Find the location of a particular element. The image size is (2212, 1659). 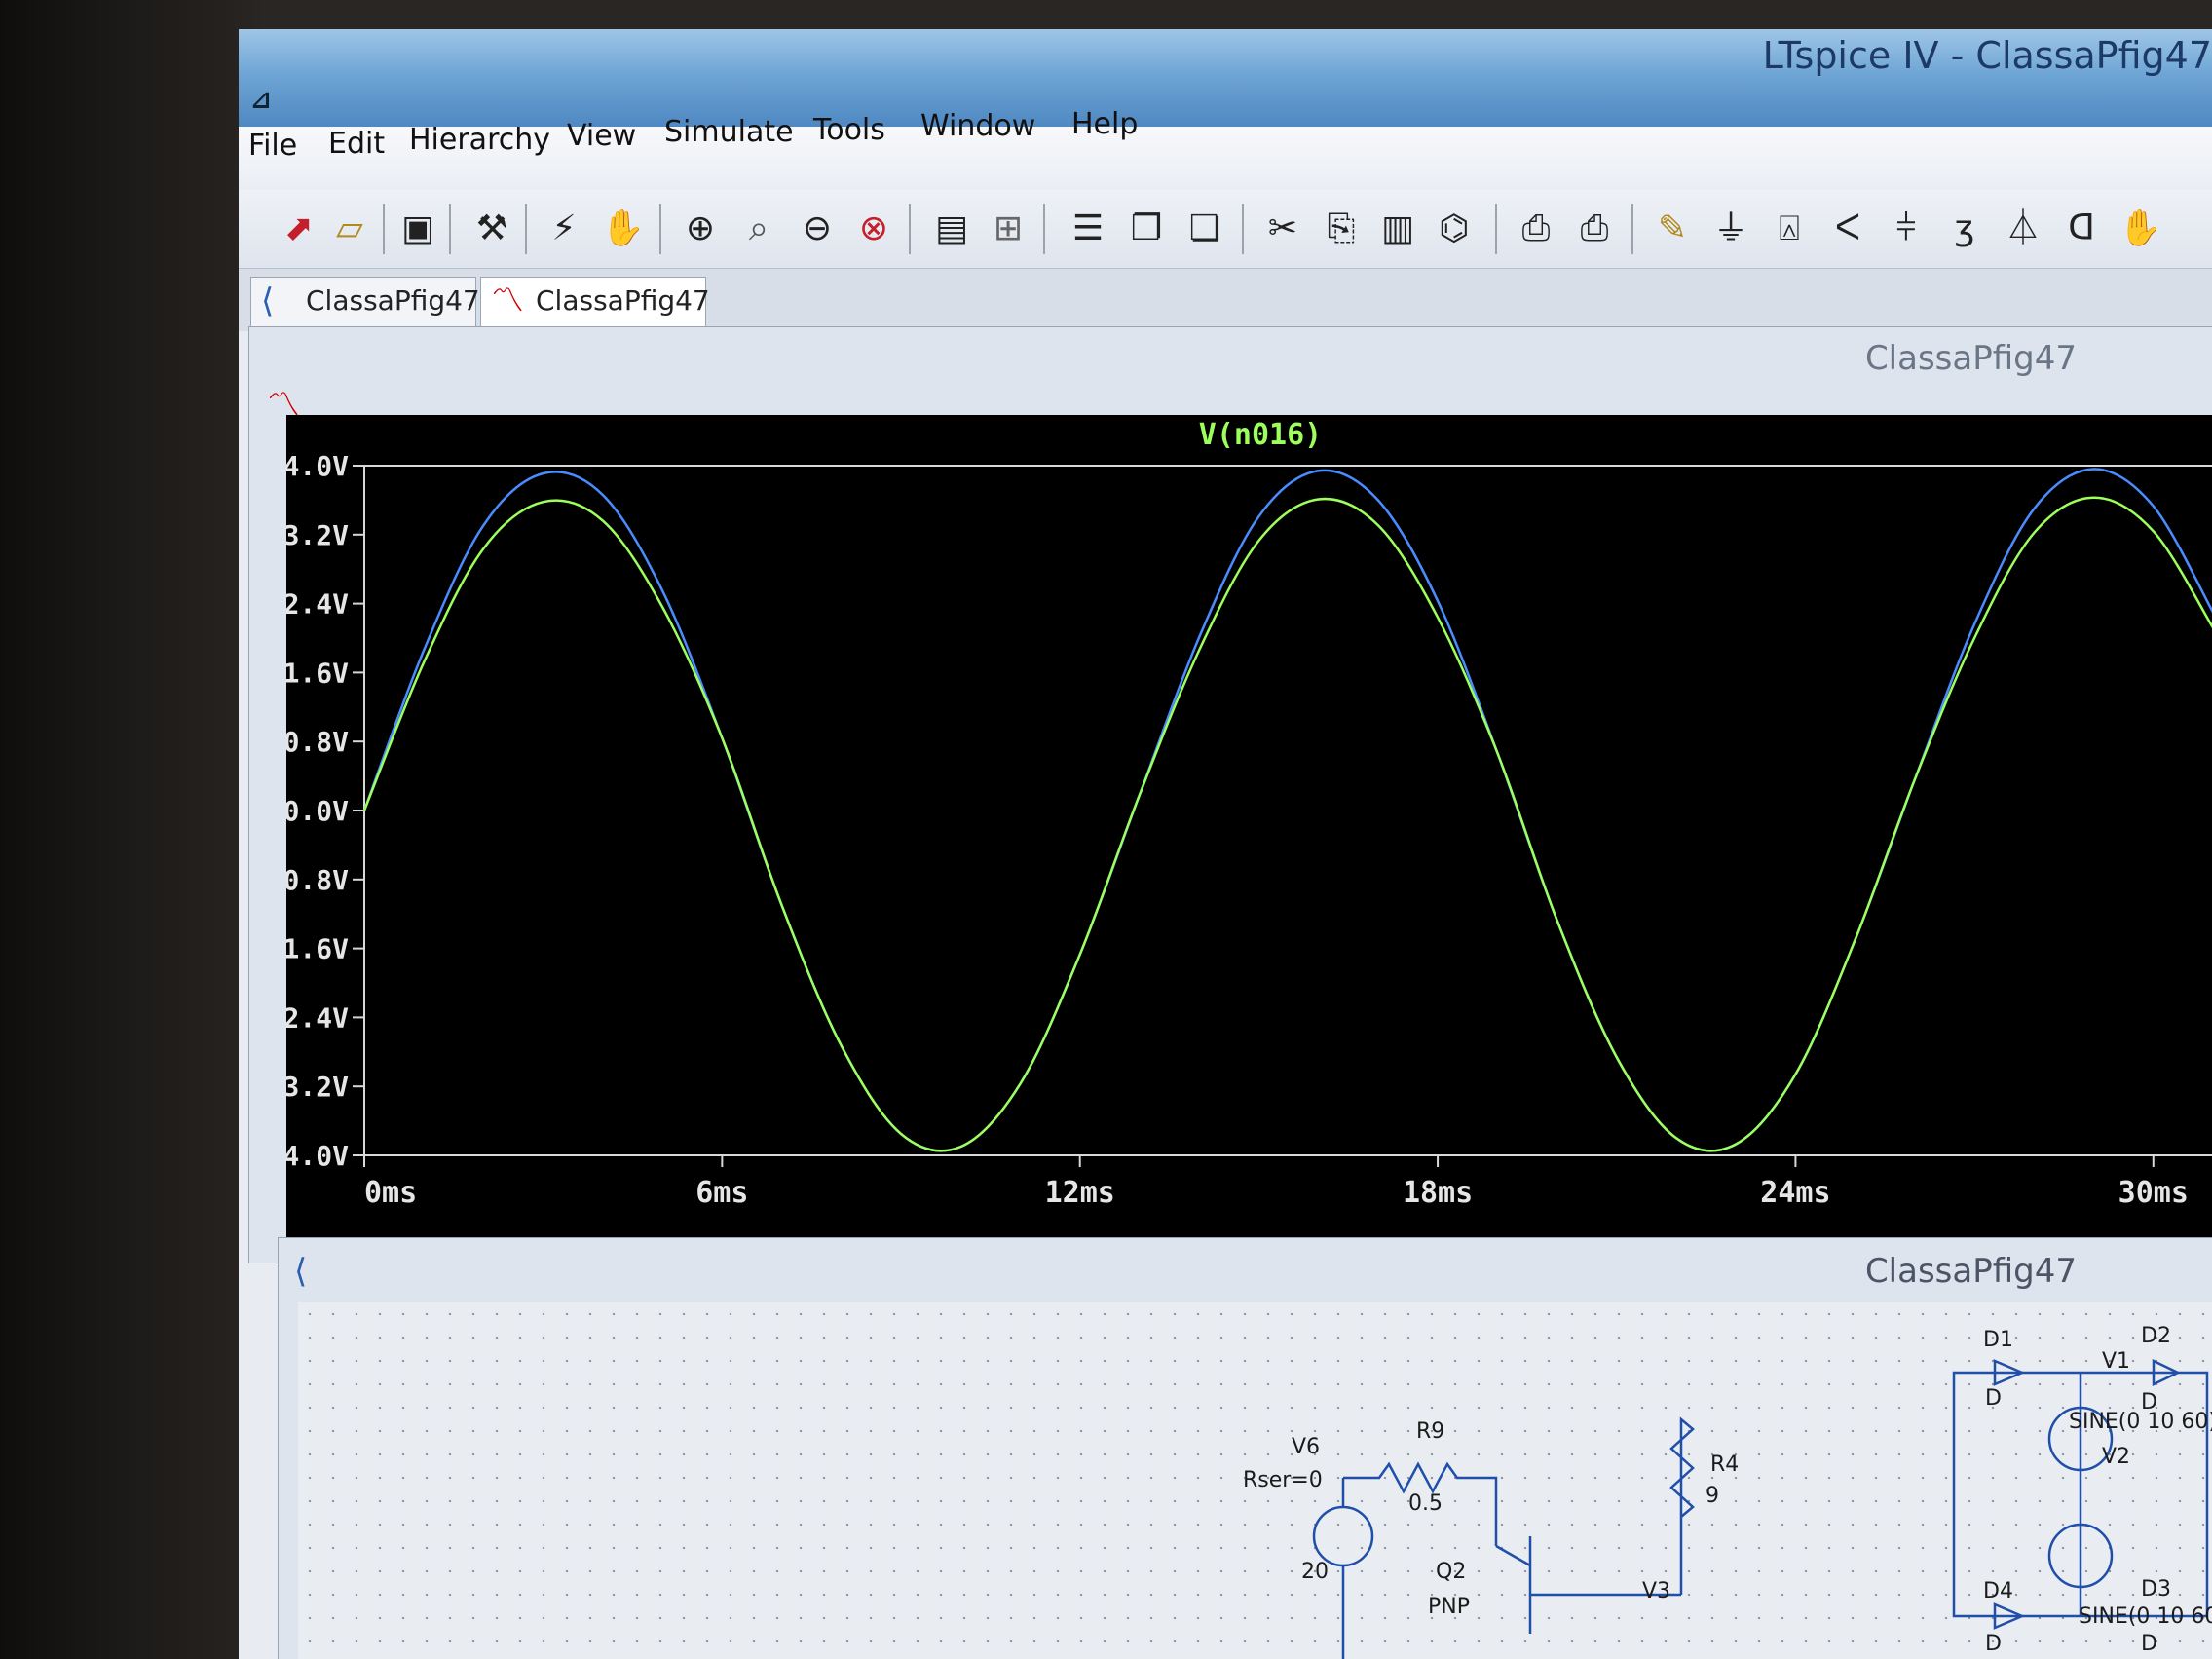

open-icon: ▱ is located at coordinates (350, 229).